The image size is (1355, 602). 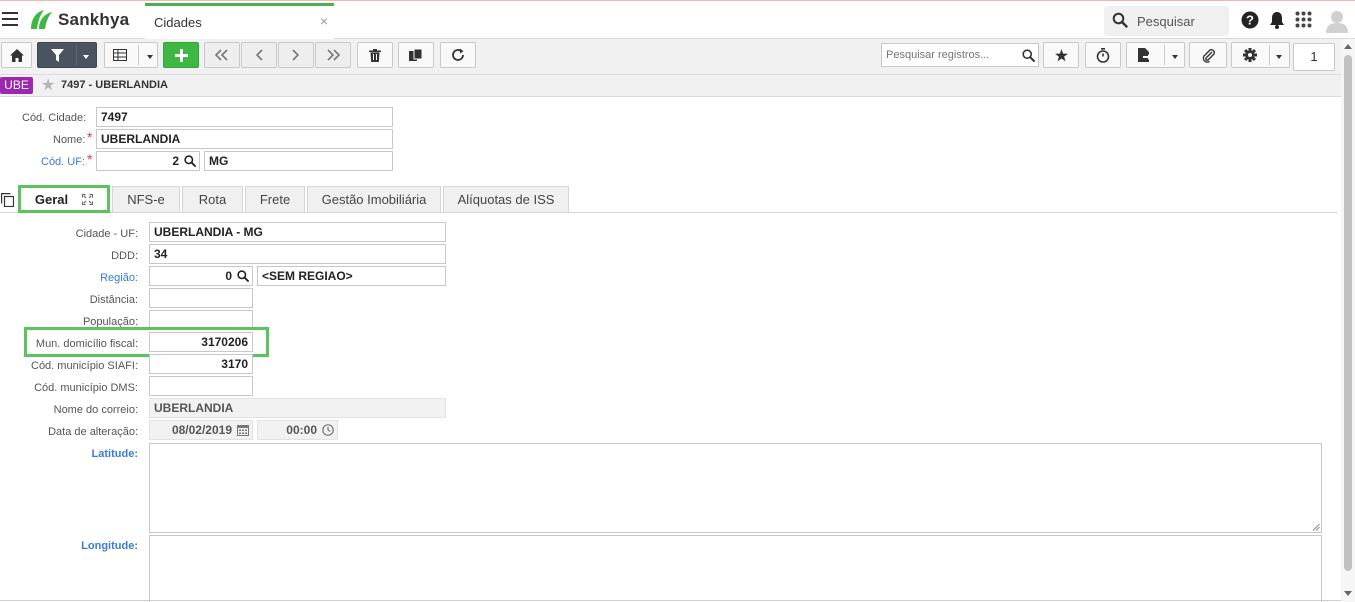 What do you see at coordinates (131, 55) in the screenshot?
I see `view-mode-button` at bounding box center [131, 55].